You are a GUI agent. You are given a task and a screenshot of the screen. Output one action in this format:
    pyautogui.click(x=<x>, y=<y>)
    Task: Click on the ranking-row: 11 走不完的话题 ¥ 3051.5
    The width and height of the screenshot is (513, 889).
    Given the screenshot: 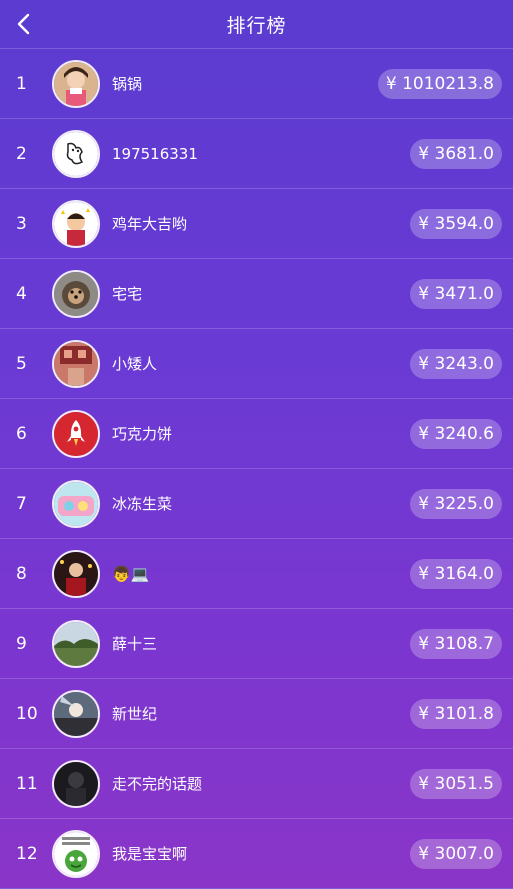 What is the action you would take?
    pyautogui.click(x=256, y=784)
    